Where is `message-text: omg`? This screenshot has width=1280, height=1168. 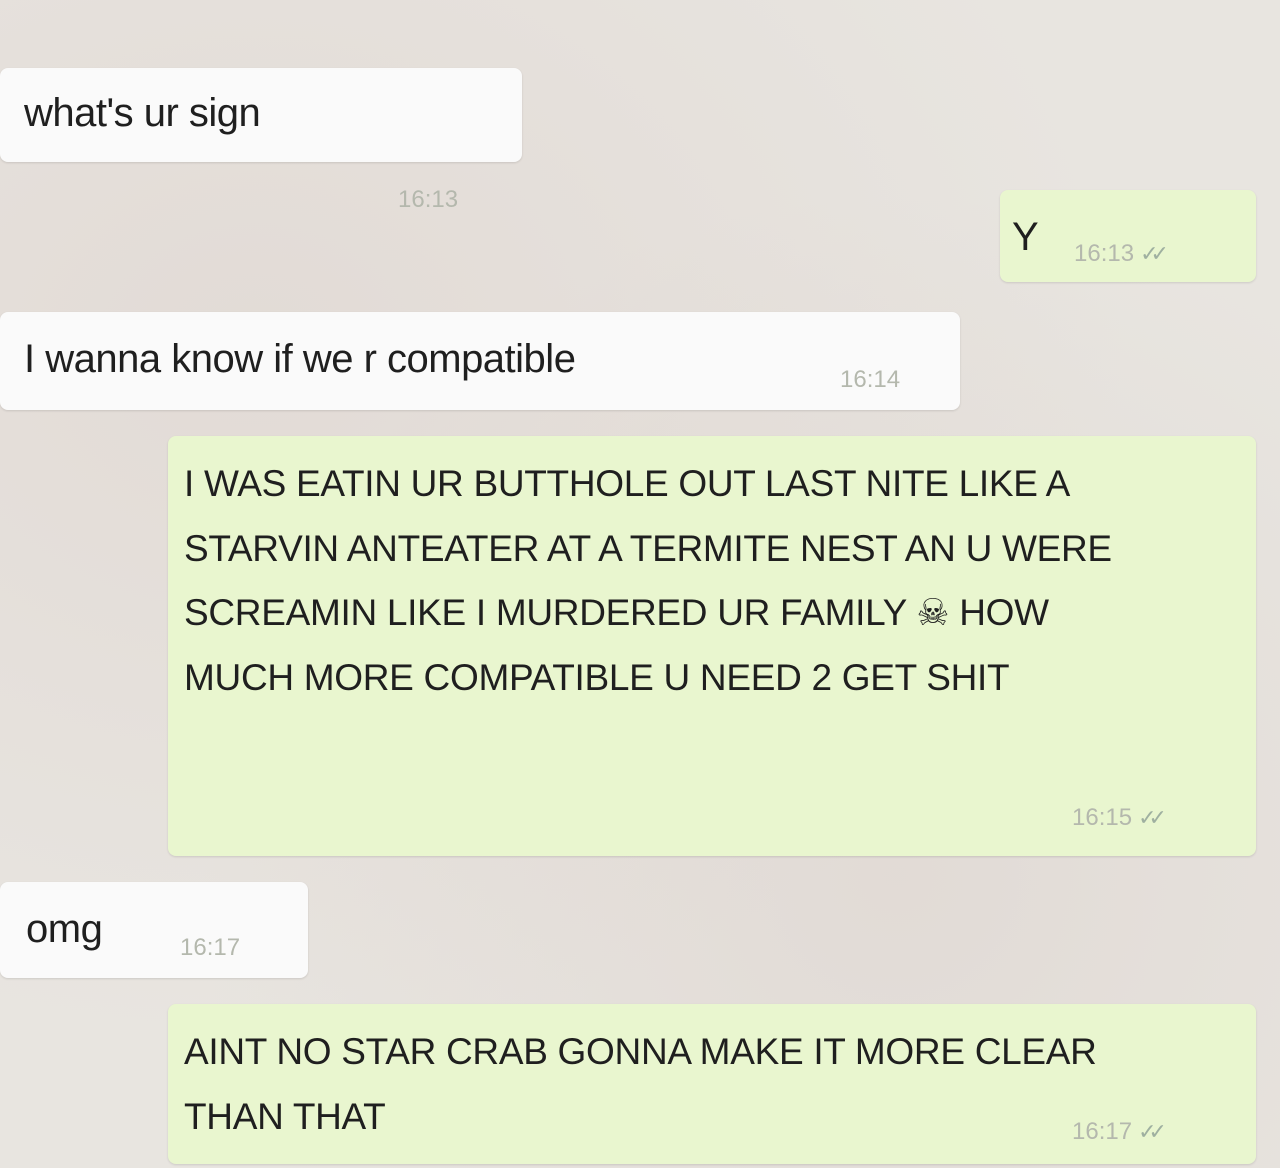 message-text: omg is located at coordinates (64, 929).